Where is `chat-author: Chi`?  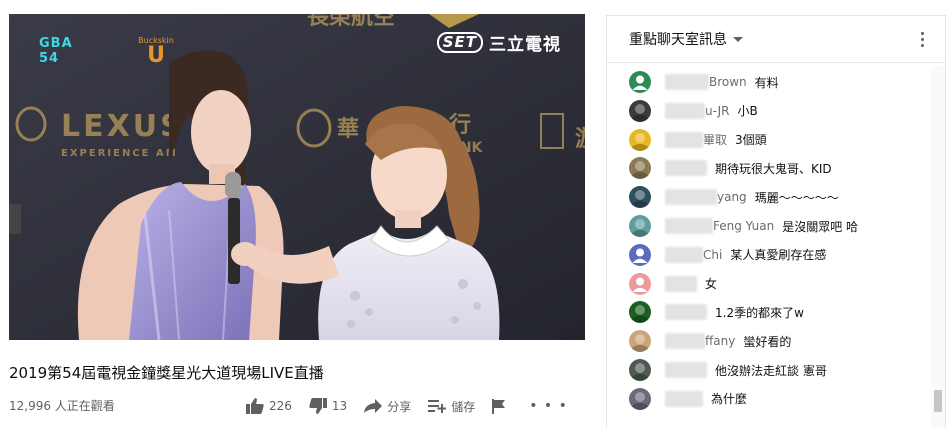
chat-author: Chi is located at coordinates (693, 254).